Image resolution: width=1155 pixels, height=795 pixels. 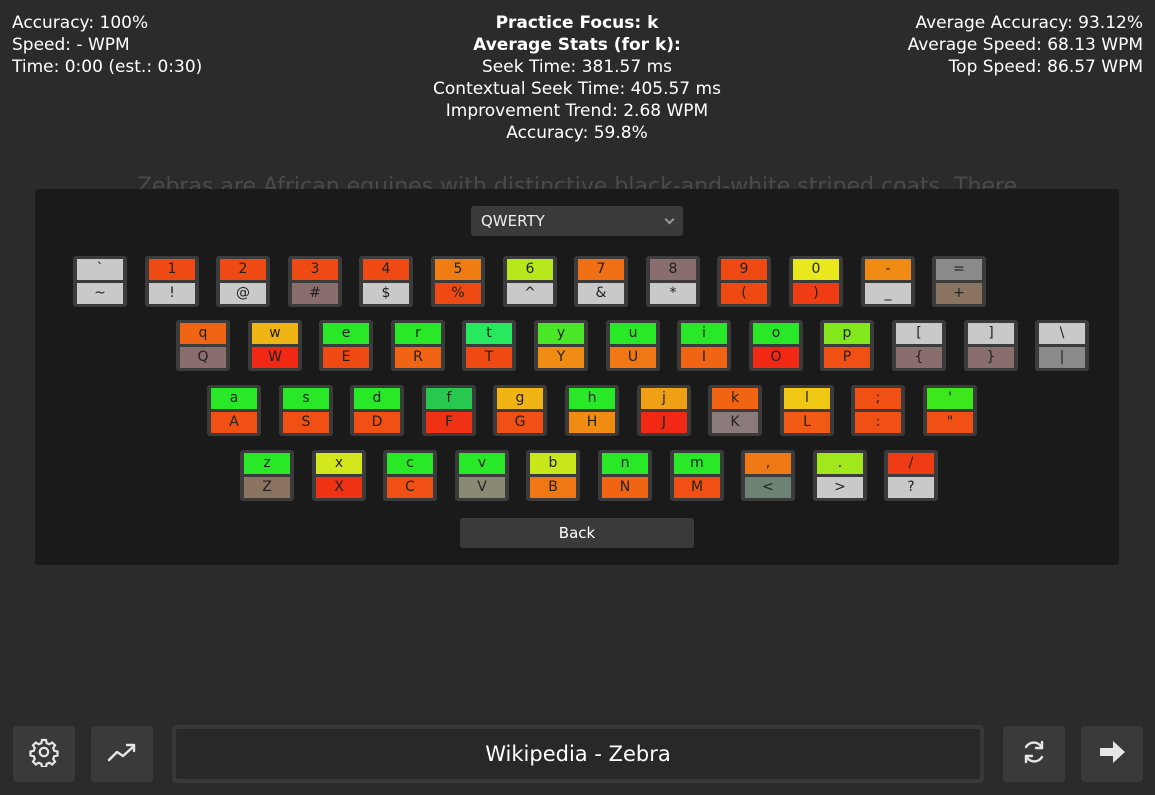 What do you see at coordinates (267, 475) in the screenshot?
I see `key-3-0: zZ` at bounding box center [267, 475].